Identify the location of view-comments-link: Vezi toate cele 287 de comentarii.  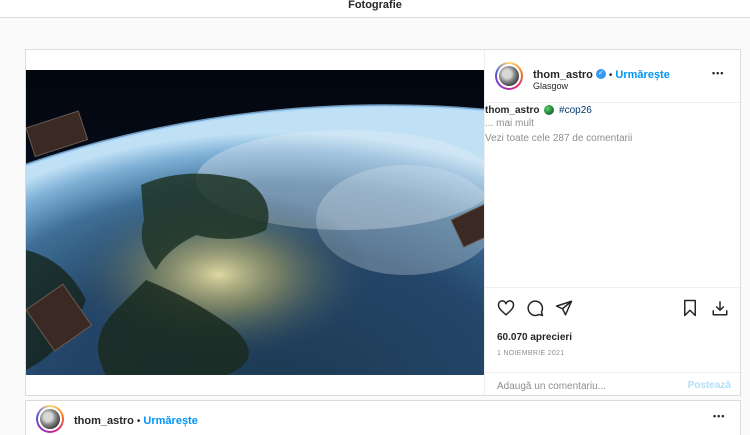
(614, 138).